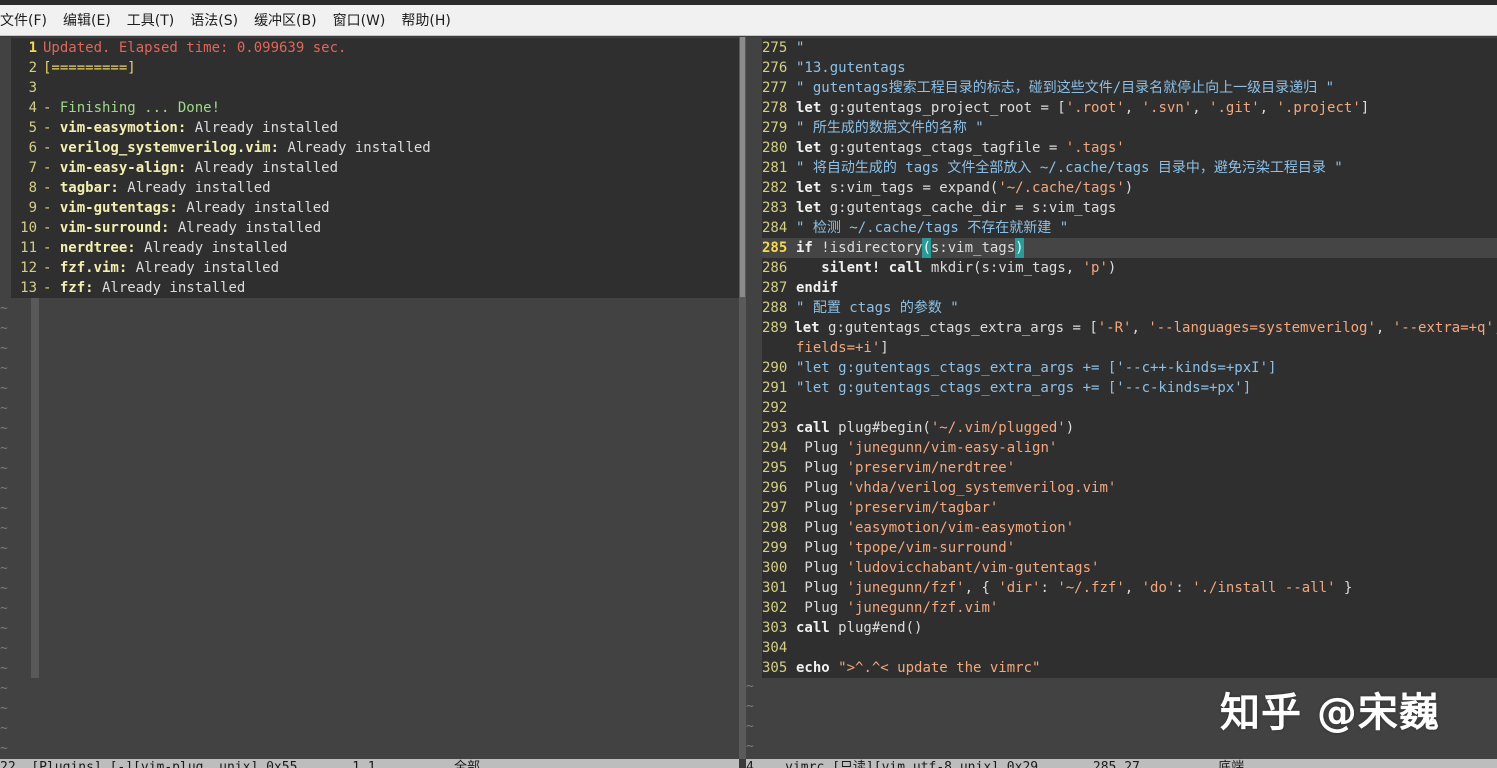  Describe the element at coordinates (375, 88) in the screenshot. I see `code-line: 3` at that location.